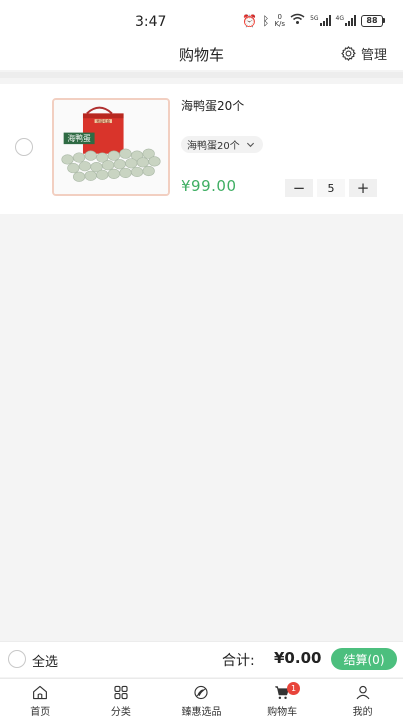 The height and width of the screenshot is (718, 403). Describe the element at coordinates (45, 660) in the screenshot. I see `select-all-label: 全选` at that location.